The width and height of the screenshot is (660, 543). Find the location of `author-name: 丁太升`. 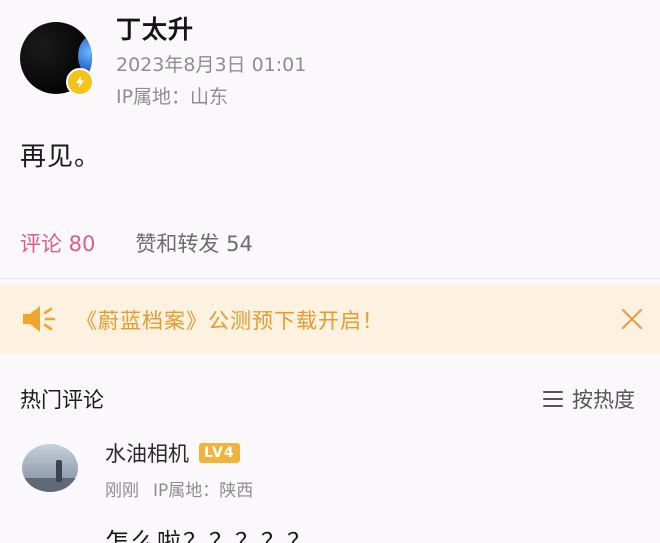

author-name: 丁太升 is located at coordinates (155, 28).